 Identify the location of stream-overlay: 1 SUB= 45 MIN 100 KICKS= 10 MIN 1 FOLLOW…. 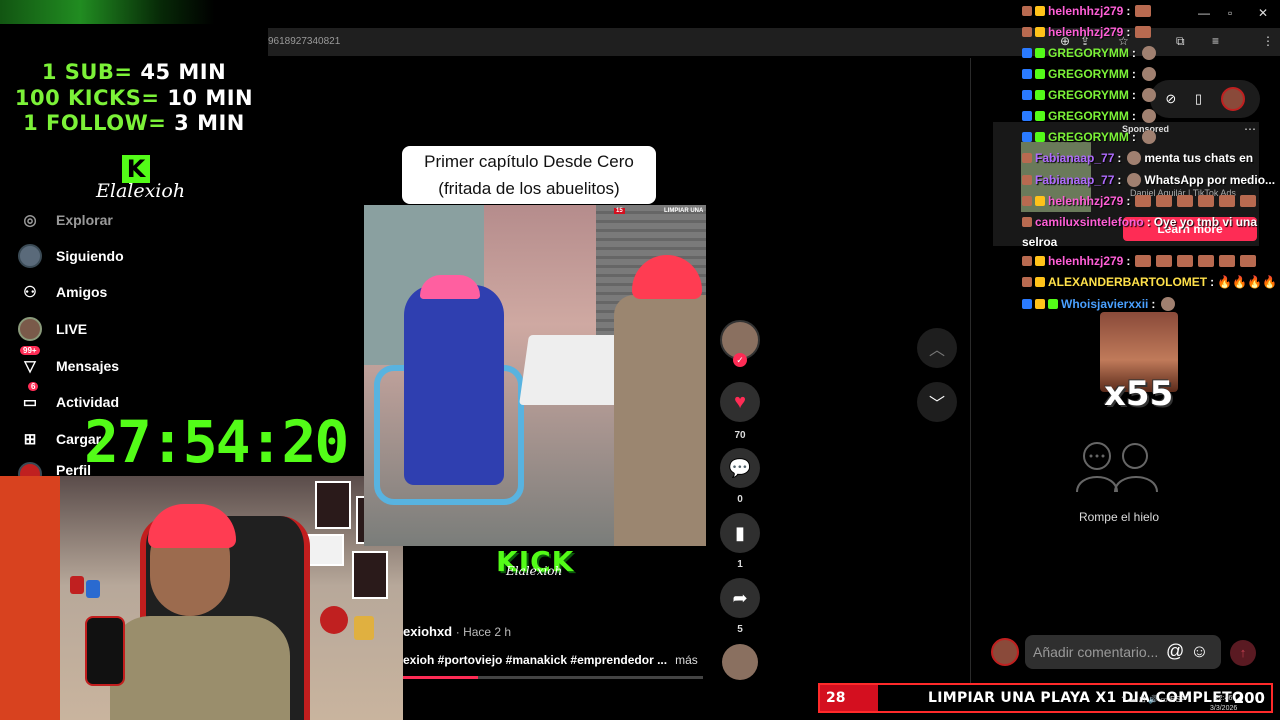
(134, 107).